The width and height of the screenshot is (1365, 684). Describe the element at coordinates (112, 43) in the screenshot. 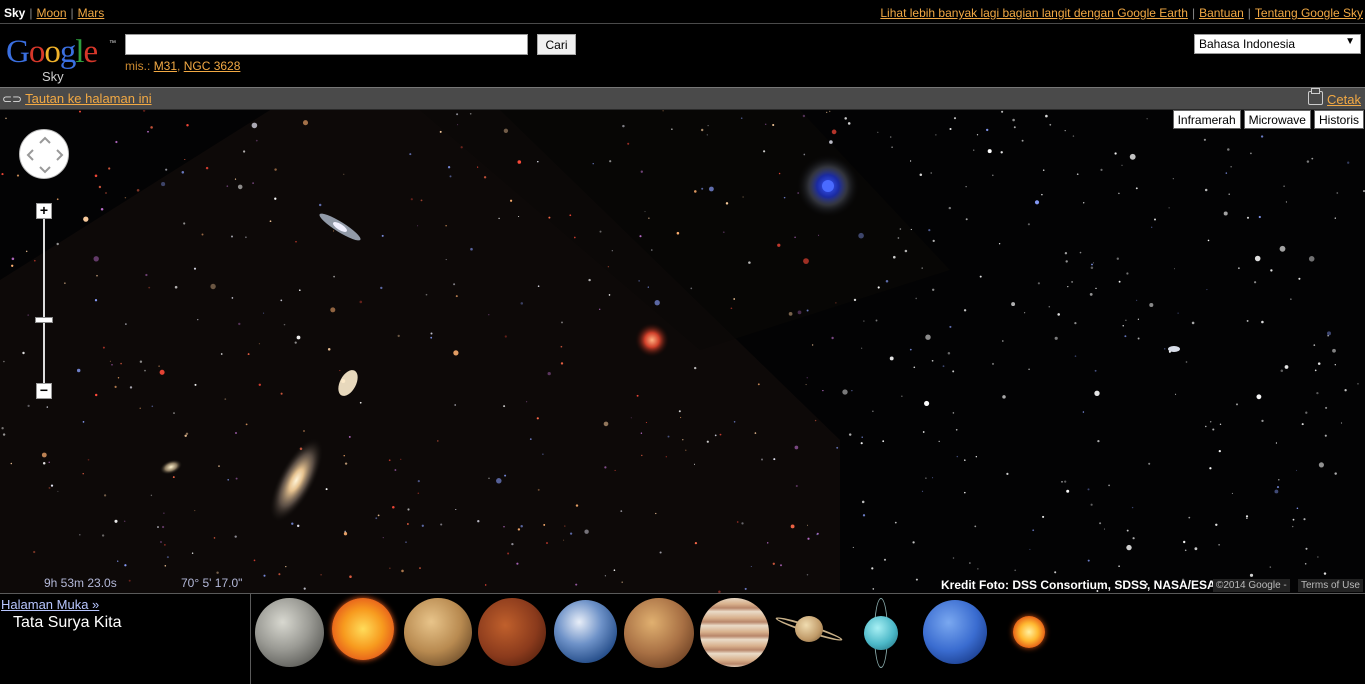

I see `logo-trademark: ™` at that location.